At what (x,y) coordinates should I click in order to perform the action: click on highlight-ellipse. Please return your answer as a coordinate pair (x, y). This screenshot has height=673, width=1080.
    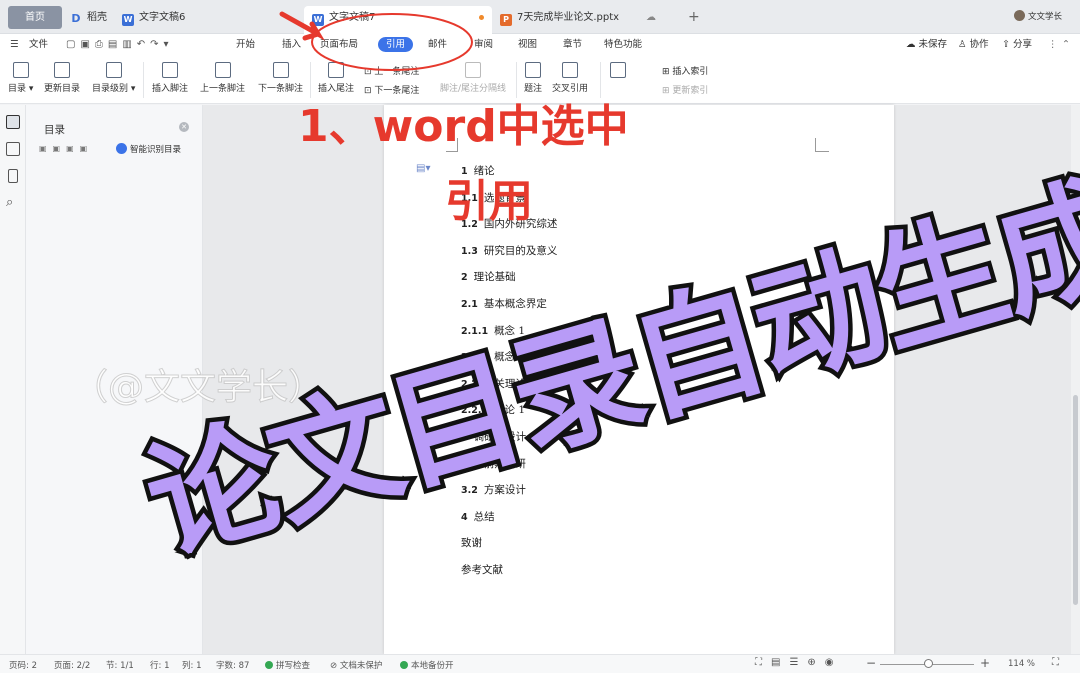
    Looking at the image, I should click on (392, 42).